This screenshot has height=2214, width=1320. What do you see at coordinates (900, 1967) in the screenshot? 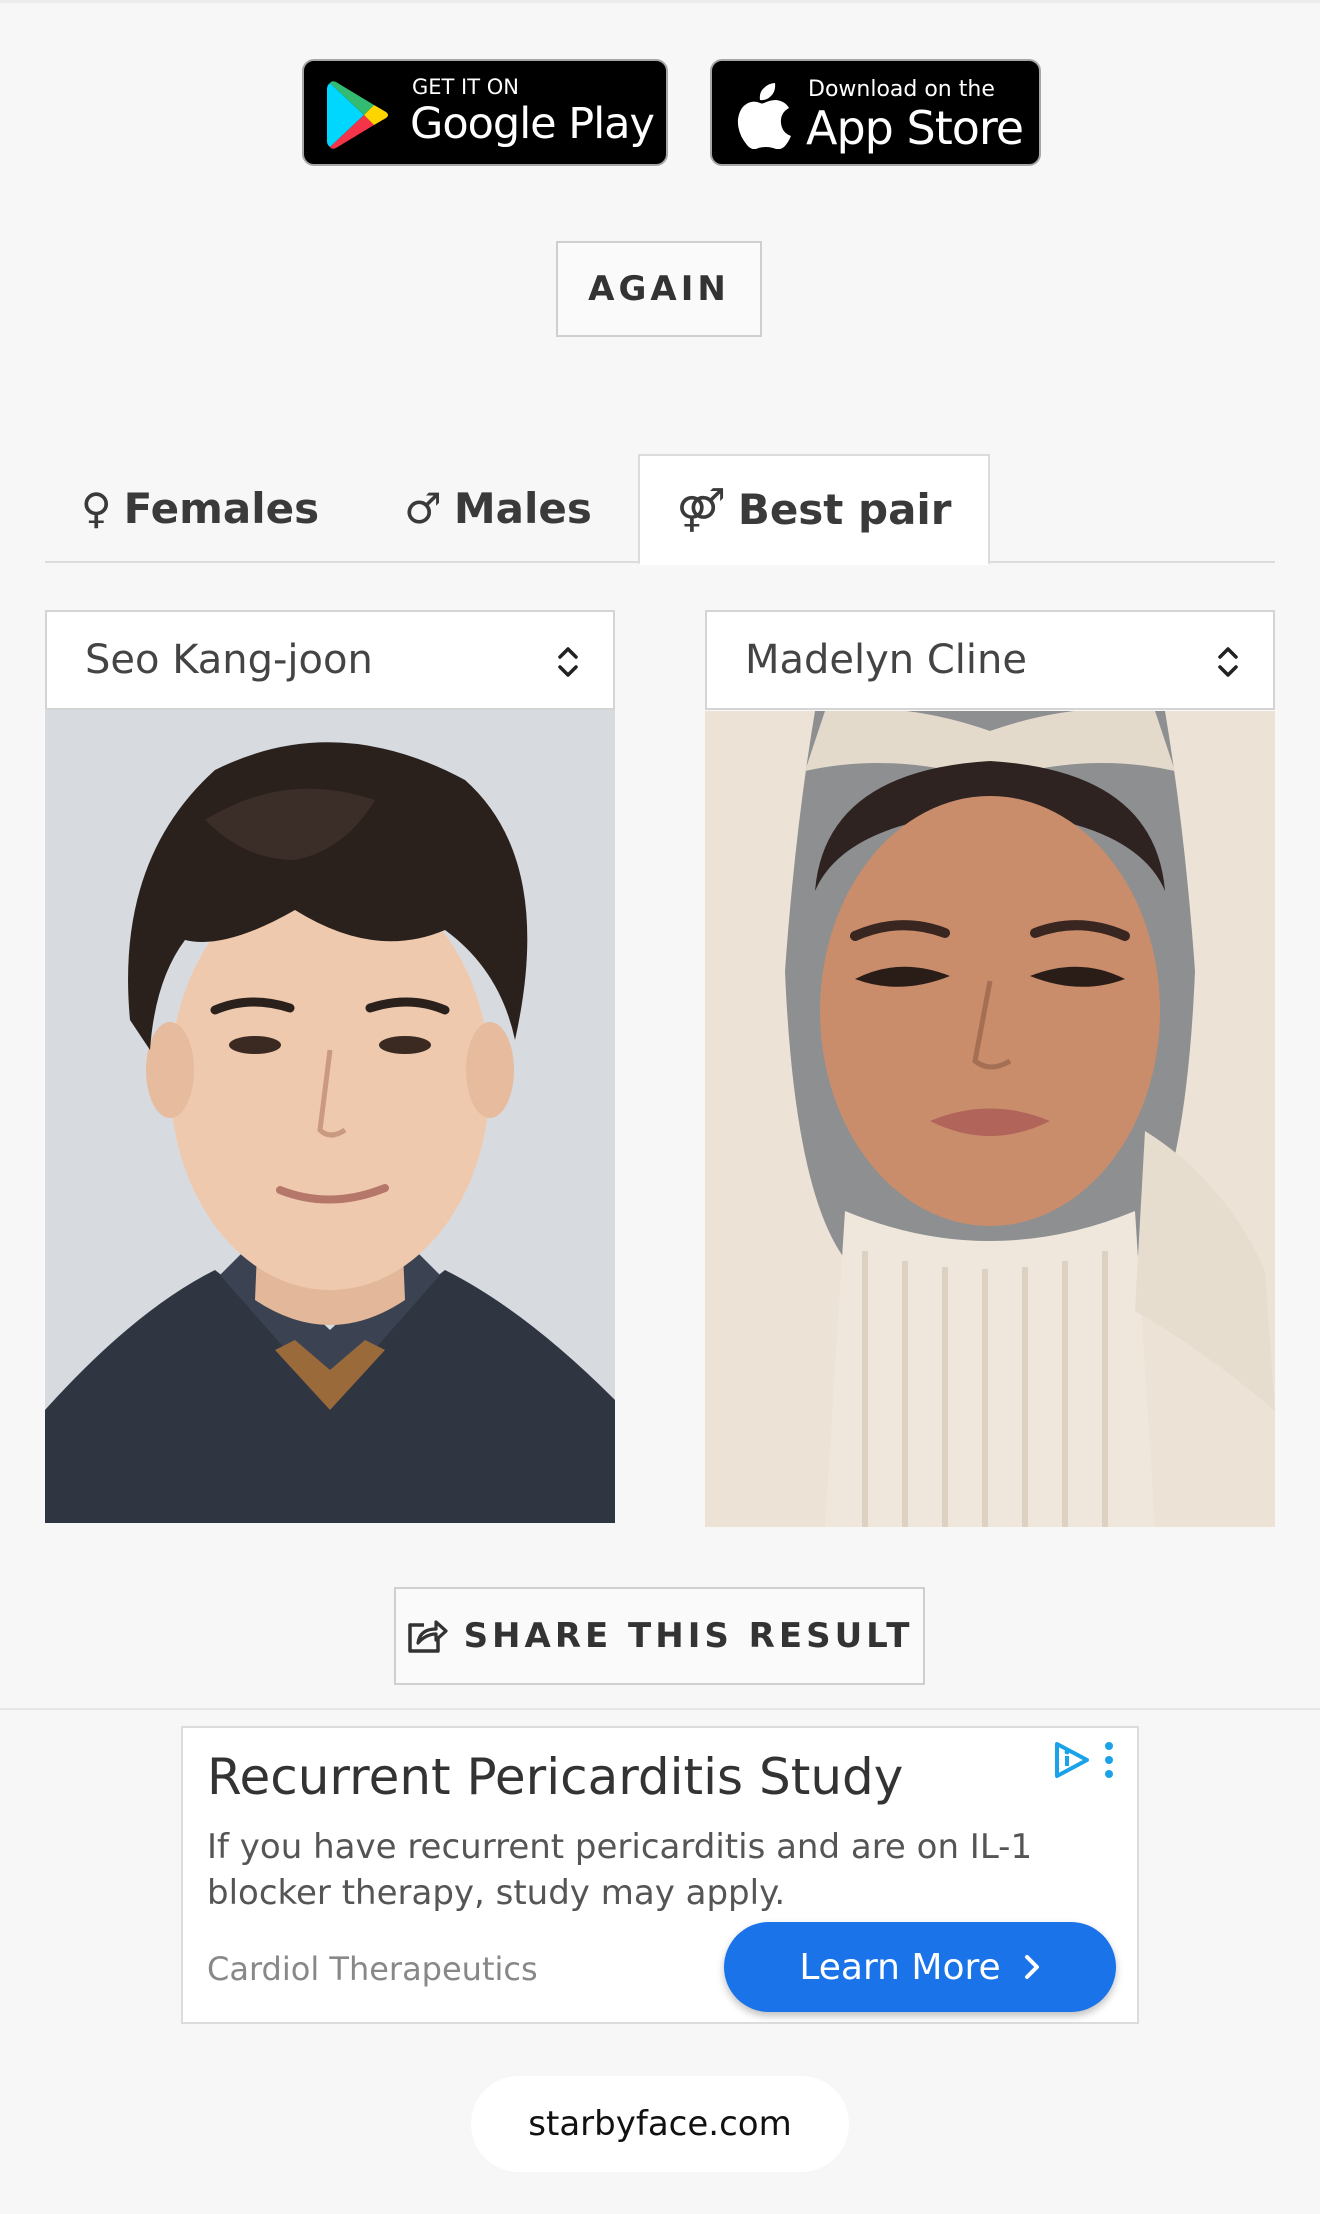
I see `learn-more-label: Learn More` at bounding box center [900, 1967].